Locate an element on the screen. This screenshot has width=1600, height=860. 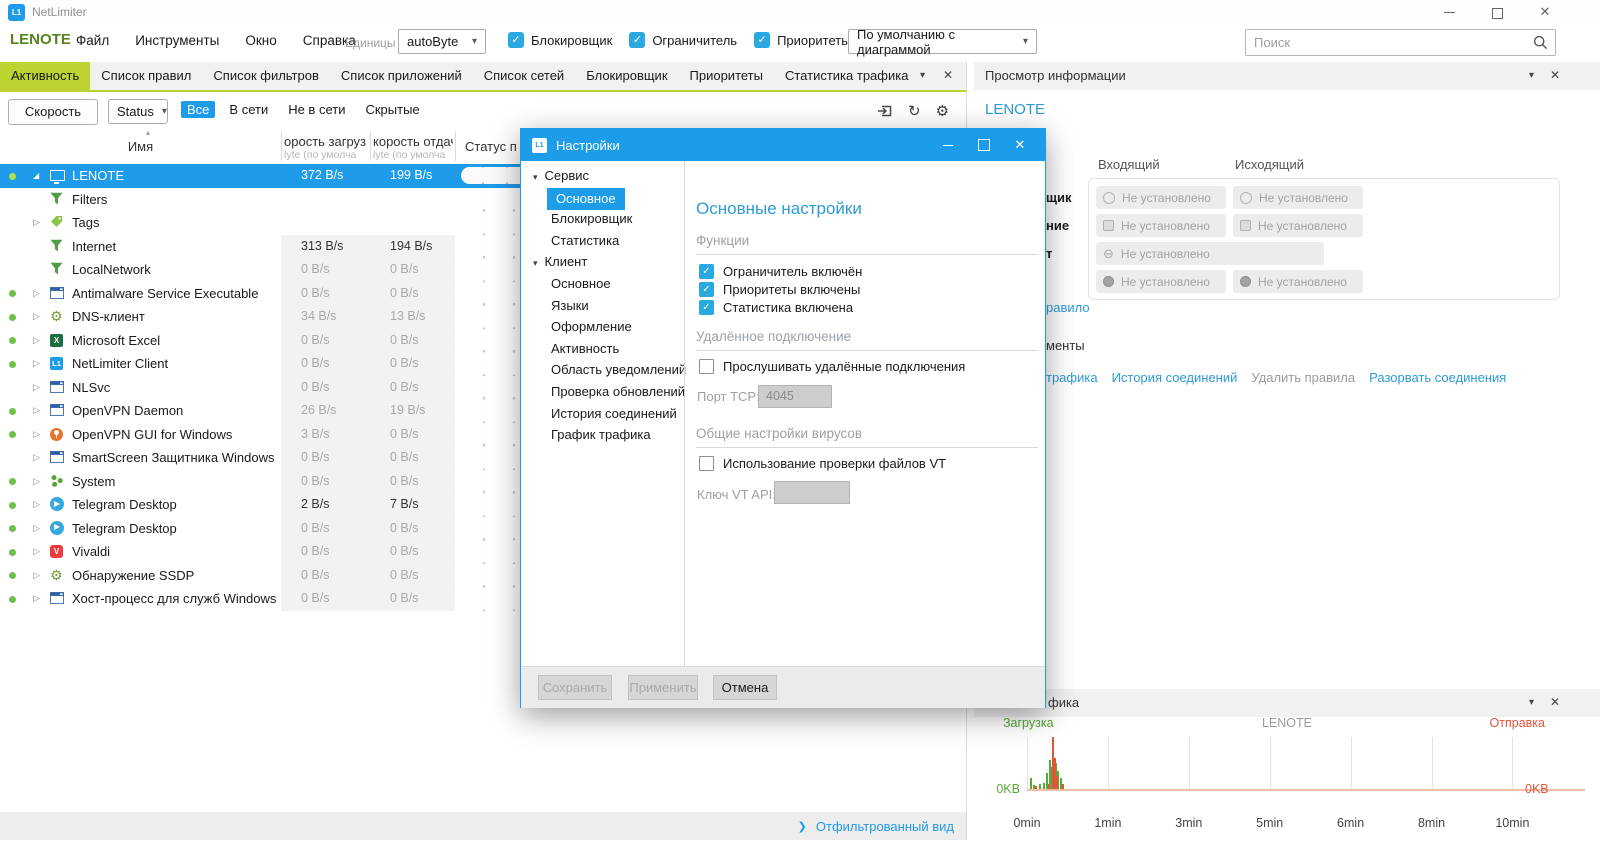
tab-приоритеты: Приоритеты is located at coordinates (726, 76).